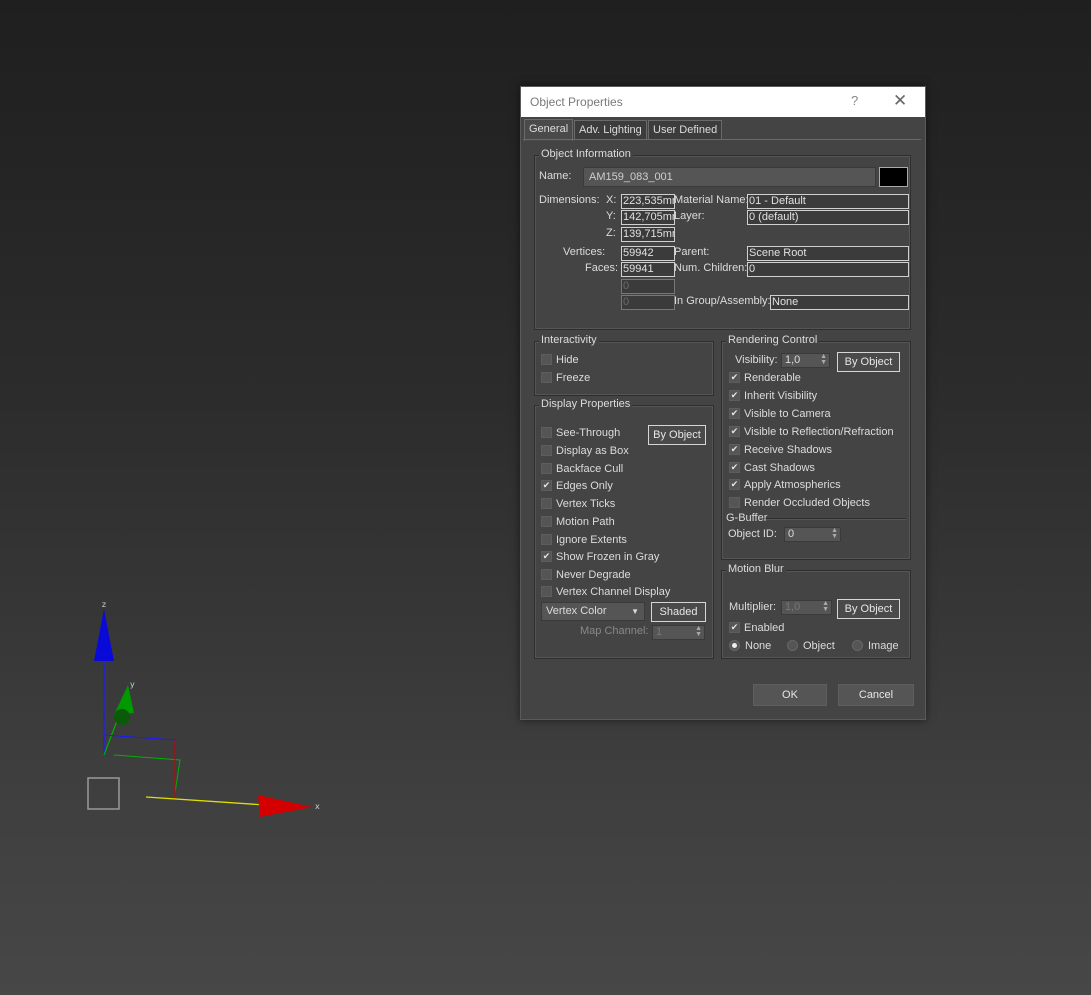 The width and height of the screenshot is (1091, 995). I want to click on gbuffer-title: G-Buffer, so click(747, 518).